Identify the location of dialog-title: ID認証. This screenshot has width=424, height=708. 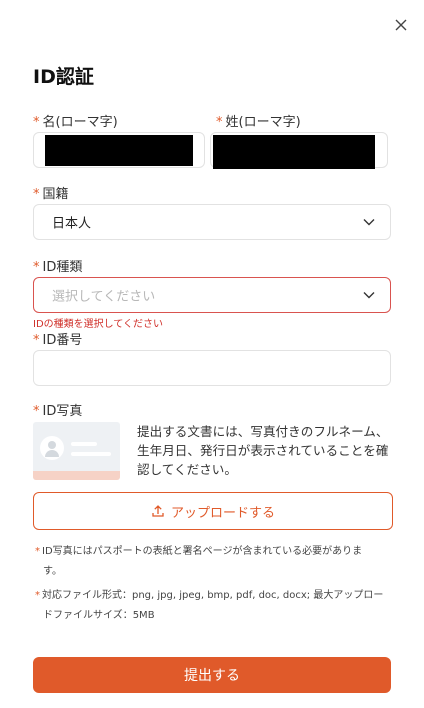
(63, 77).